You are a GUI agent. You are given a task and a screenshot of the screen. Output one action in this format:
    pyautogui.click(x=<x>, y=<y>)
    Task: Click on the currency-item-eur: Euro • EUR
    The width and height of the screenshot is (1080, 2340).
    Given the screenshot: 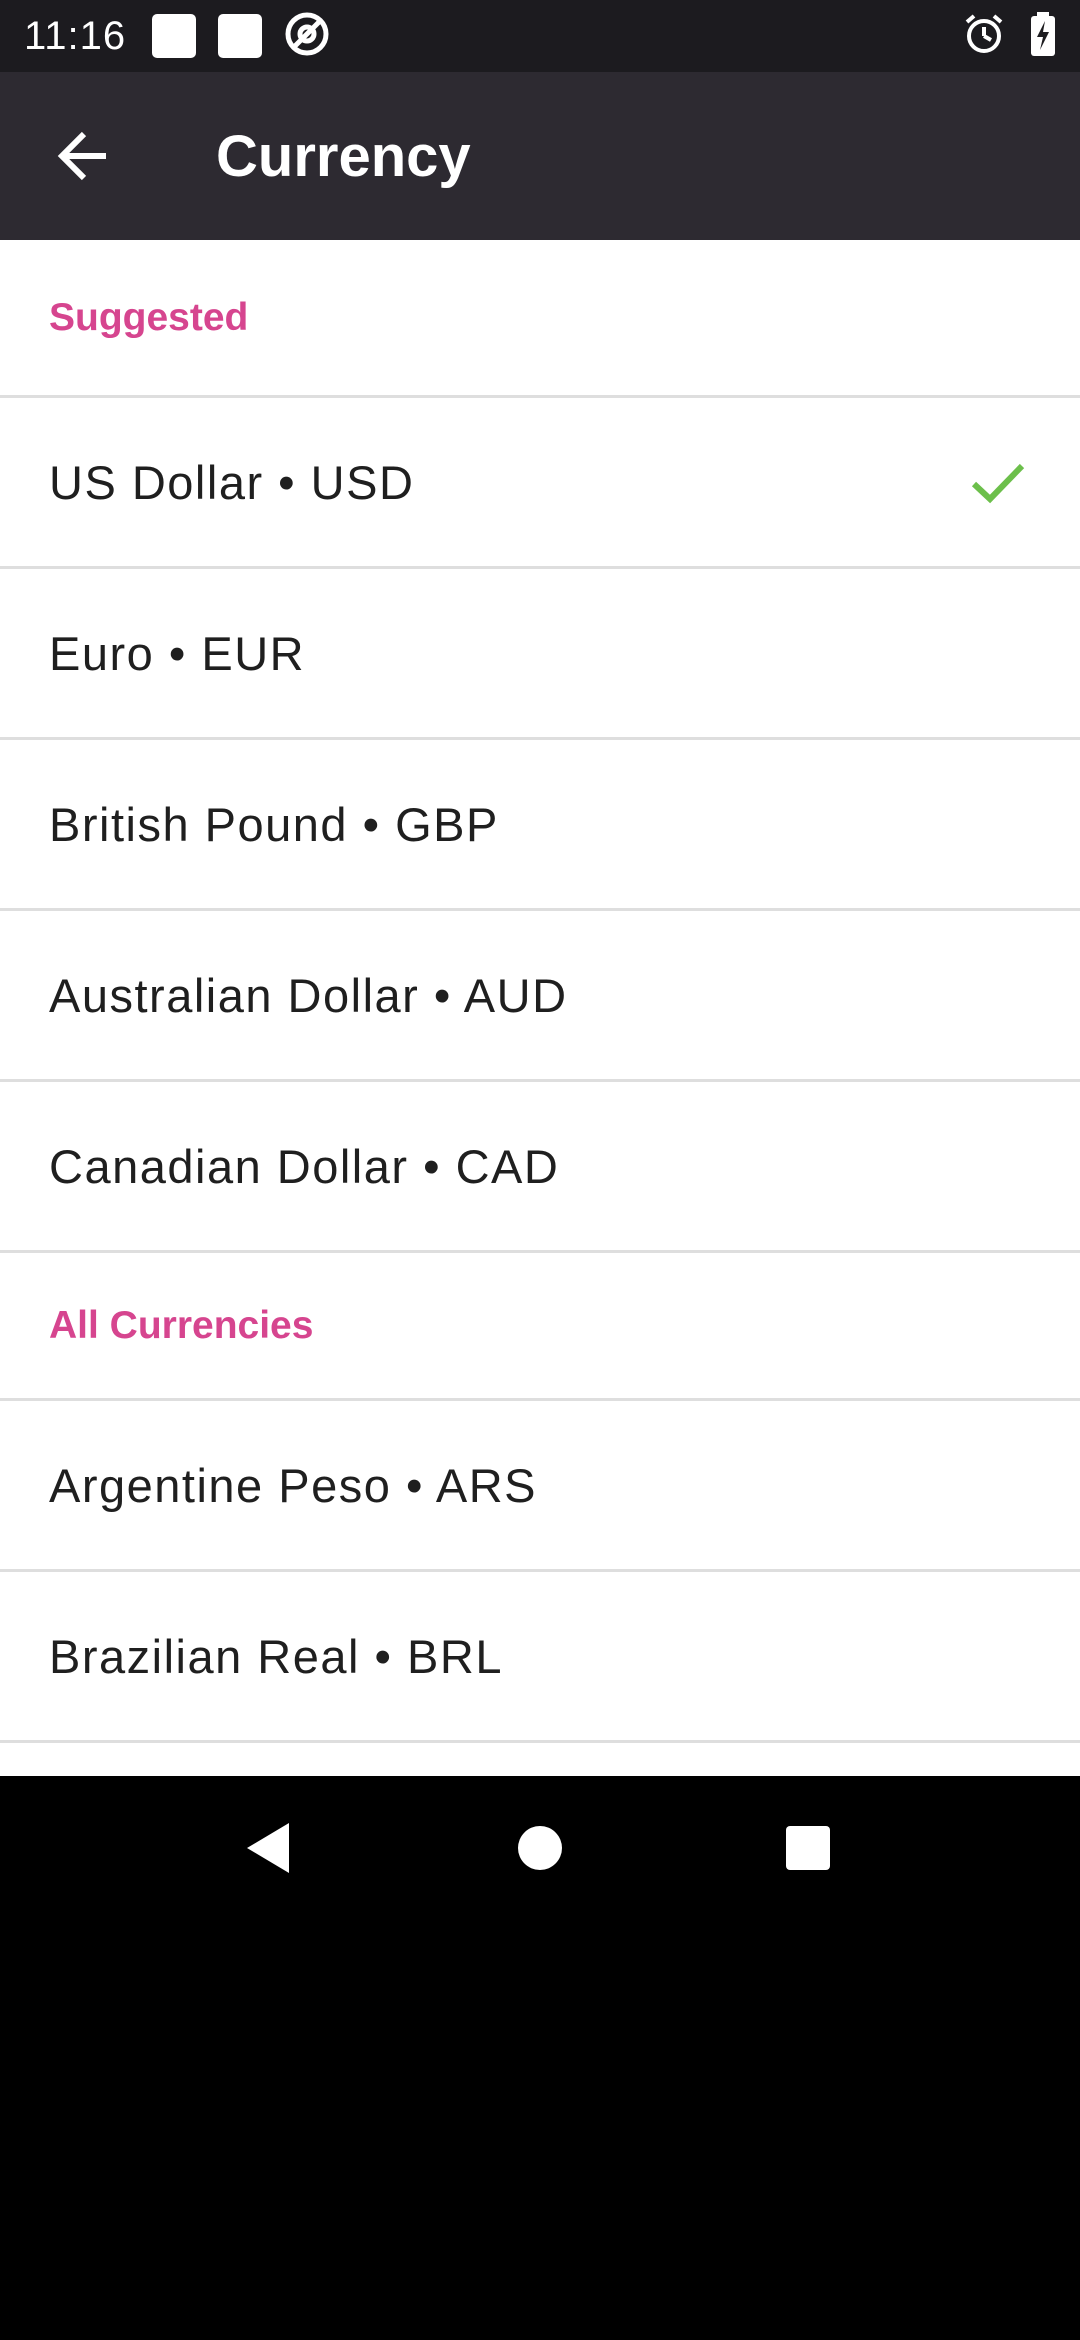 What is the action you would take?
    pyautogui.click(x=540, y=654)
    